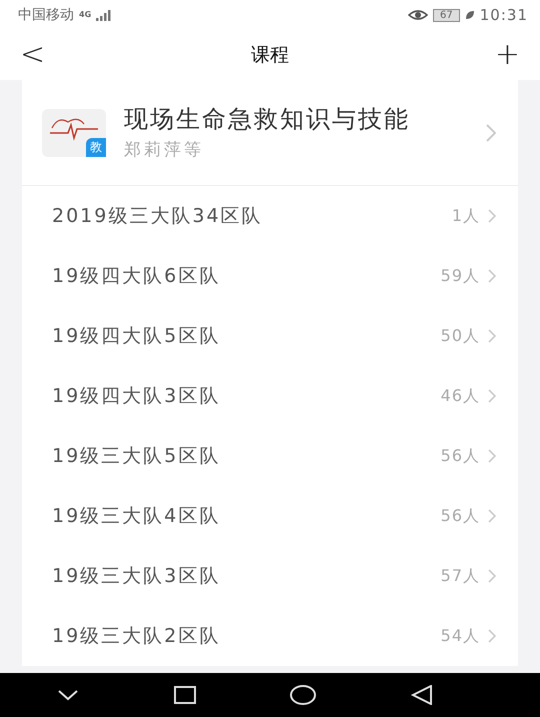 The width and height of the screenshot is (540, 717). What do you see at coordinates (421, 695) in the screenshot?
I see `back-icon` at bounding box center [421, 695].